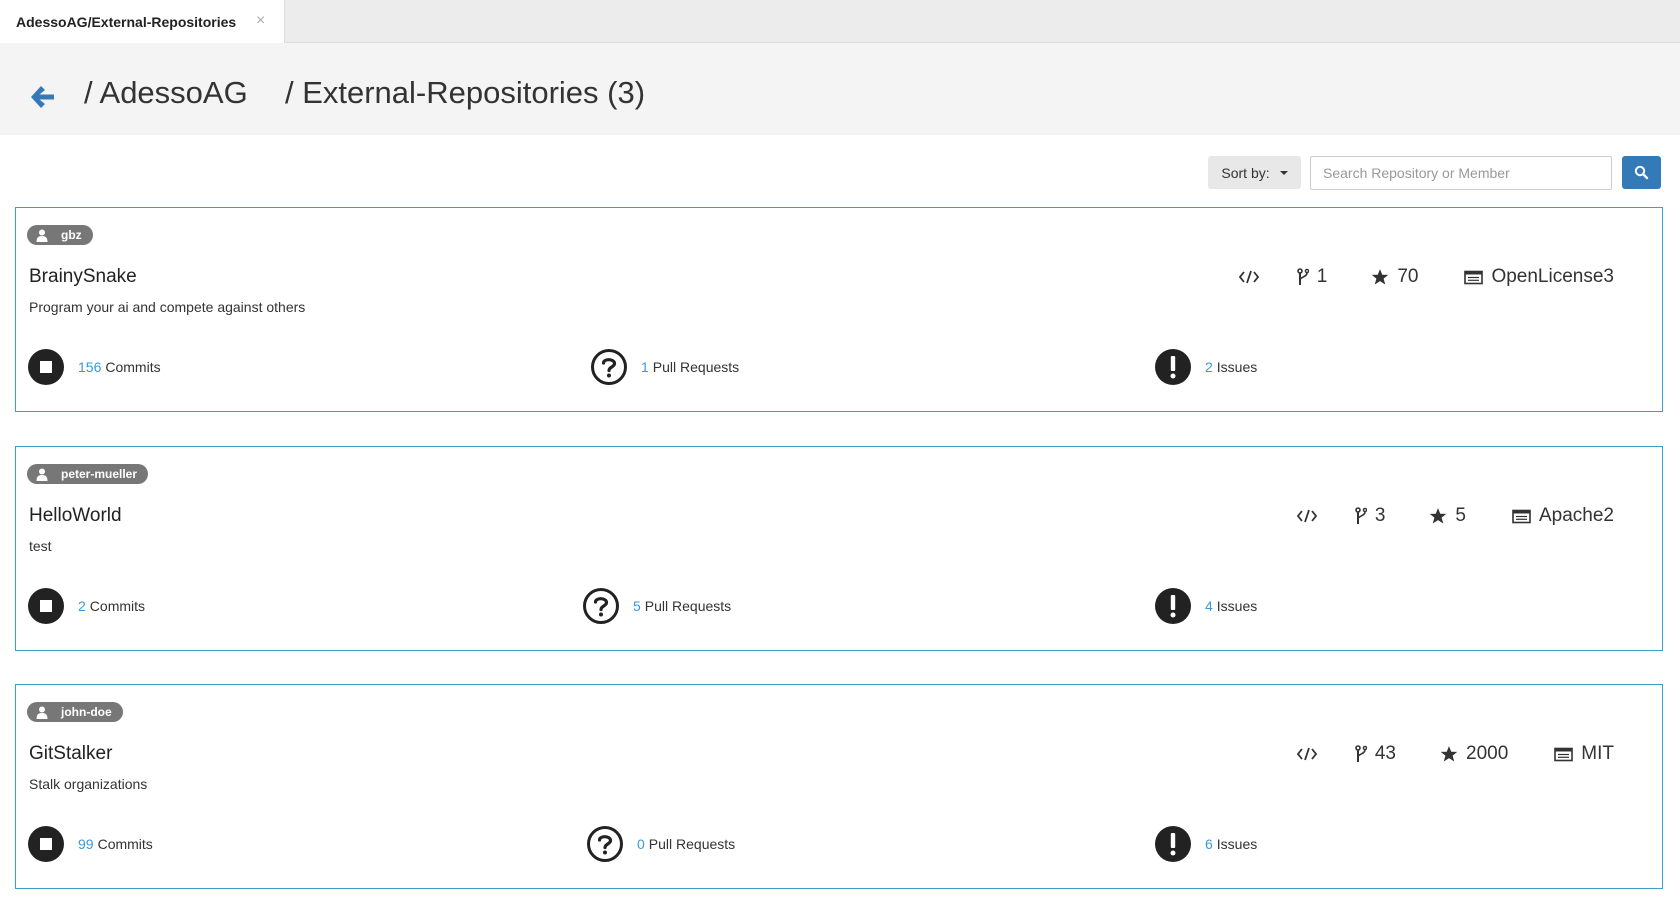 The height and width of the screenshot is (913, 1680). I want to click on forks-count: 3, so click(1380, 515).